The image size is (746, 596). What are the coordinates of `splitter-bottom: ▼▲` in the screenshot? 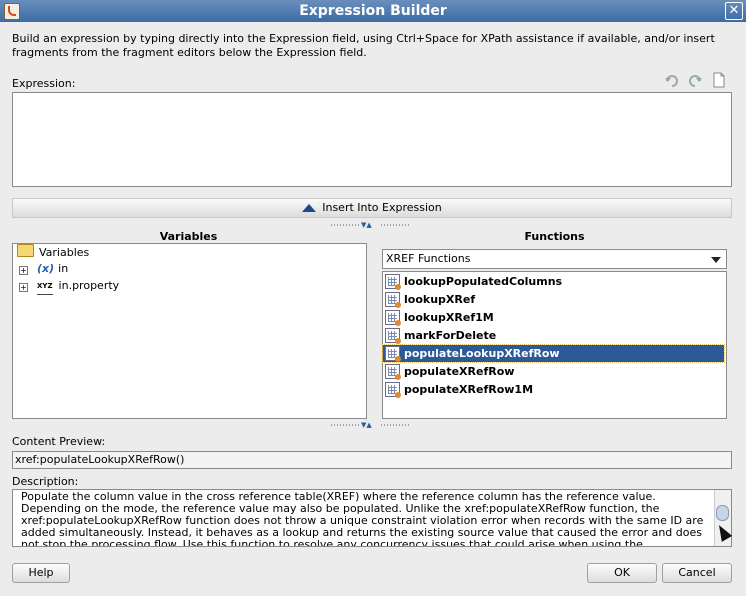 It's located at (371, 425).